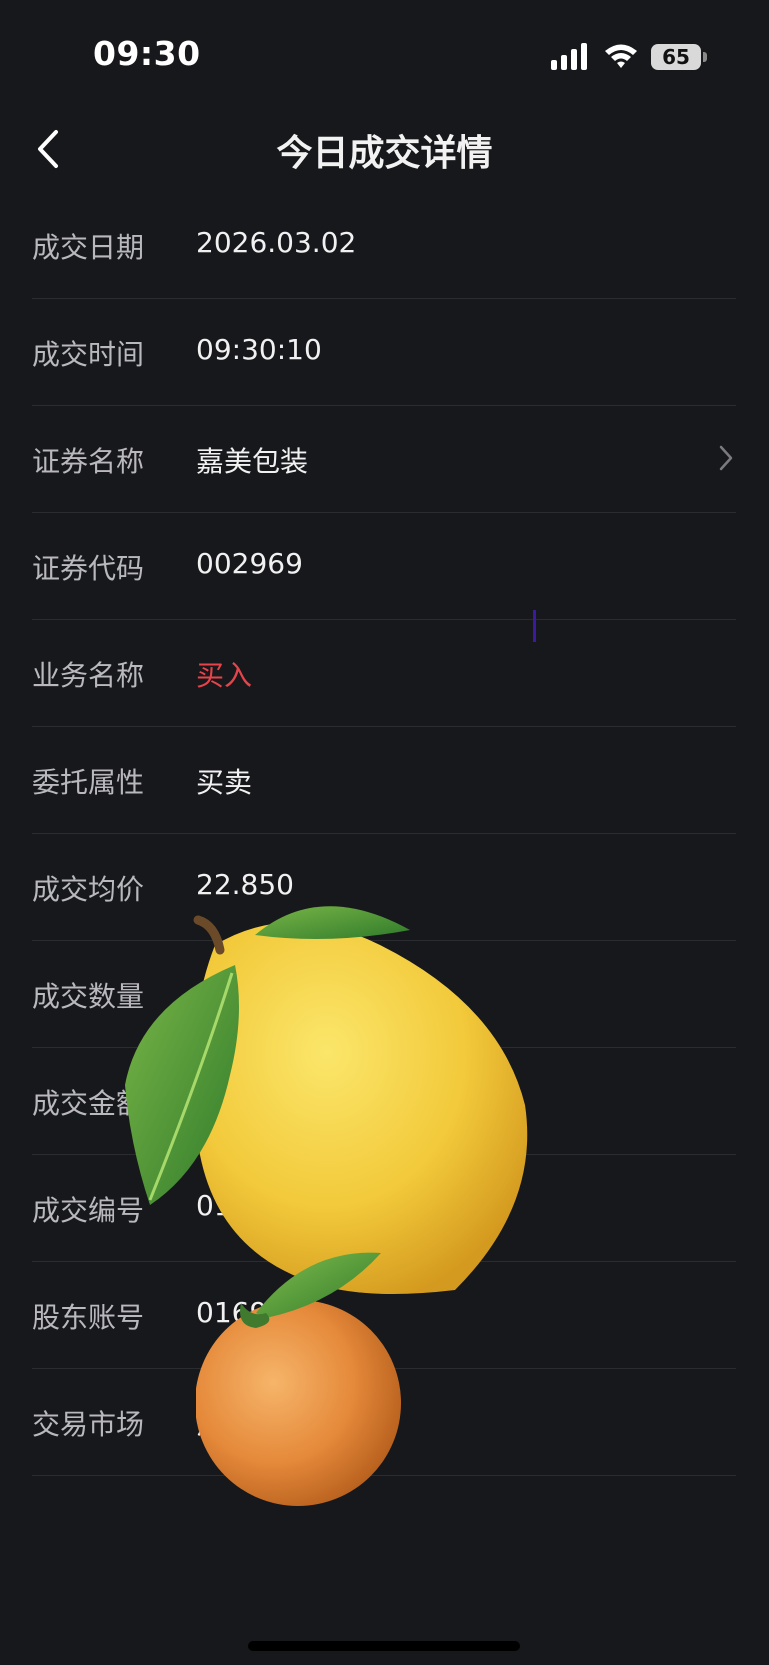 The height and width of the screenshot is (1665, 769). Describe the element at coordinates (384, 780) in the screenshot. I see `row-order-attribute: 委托属性 买卖` at that location.